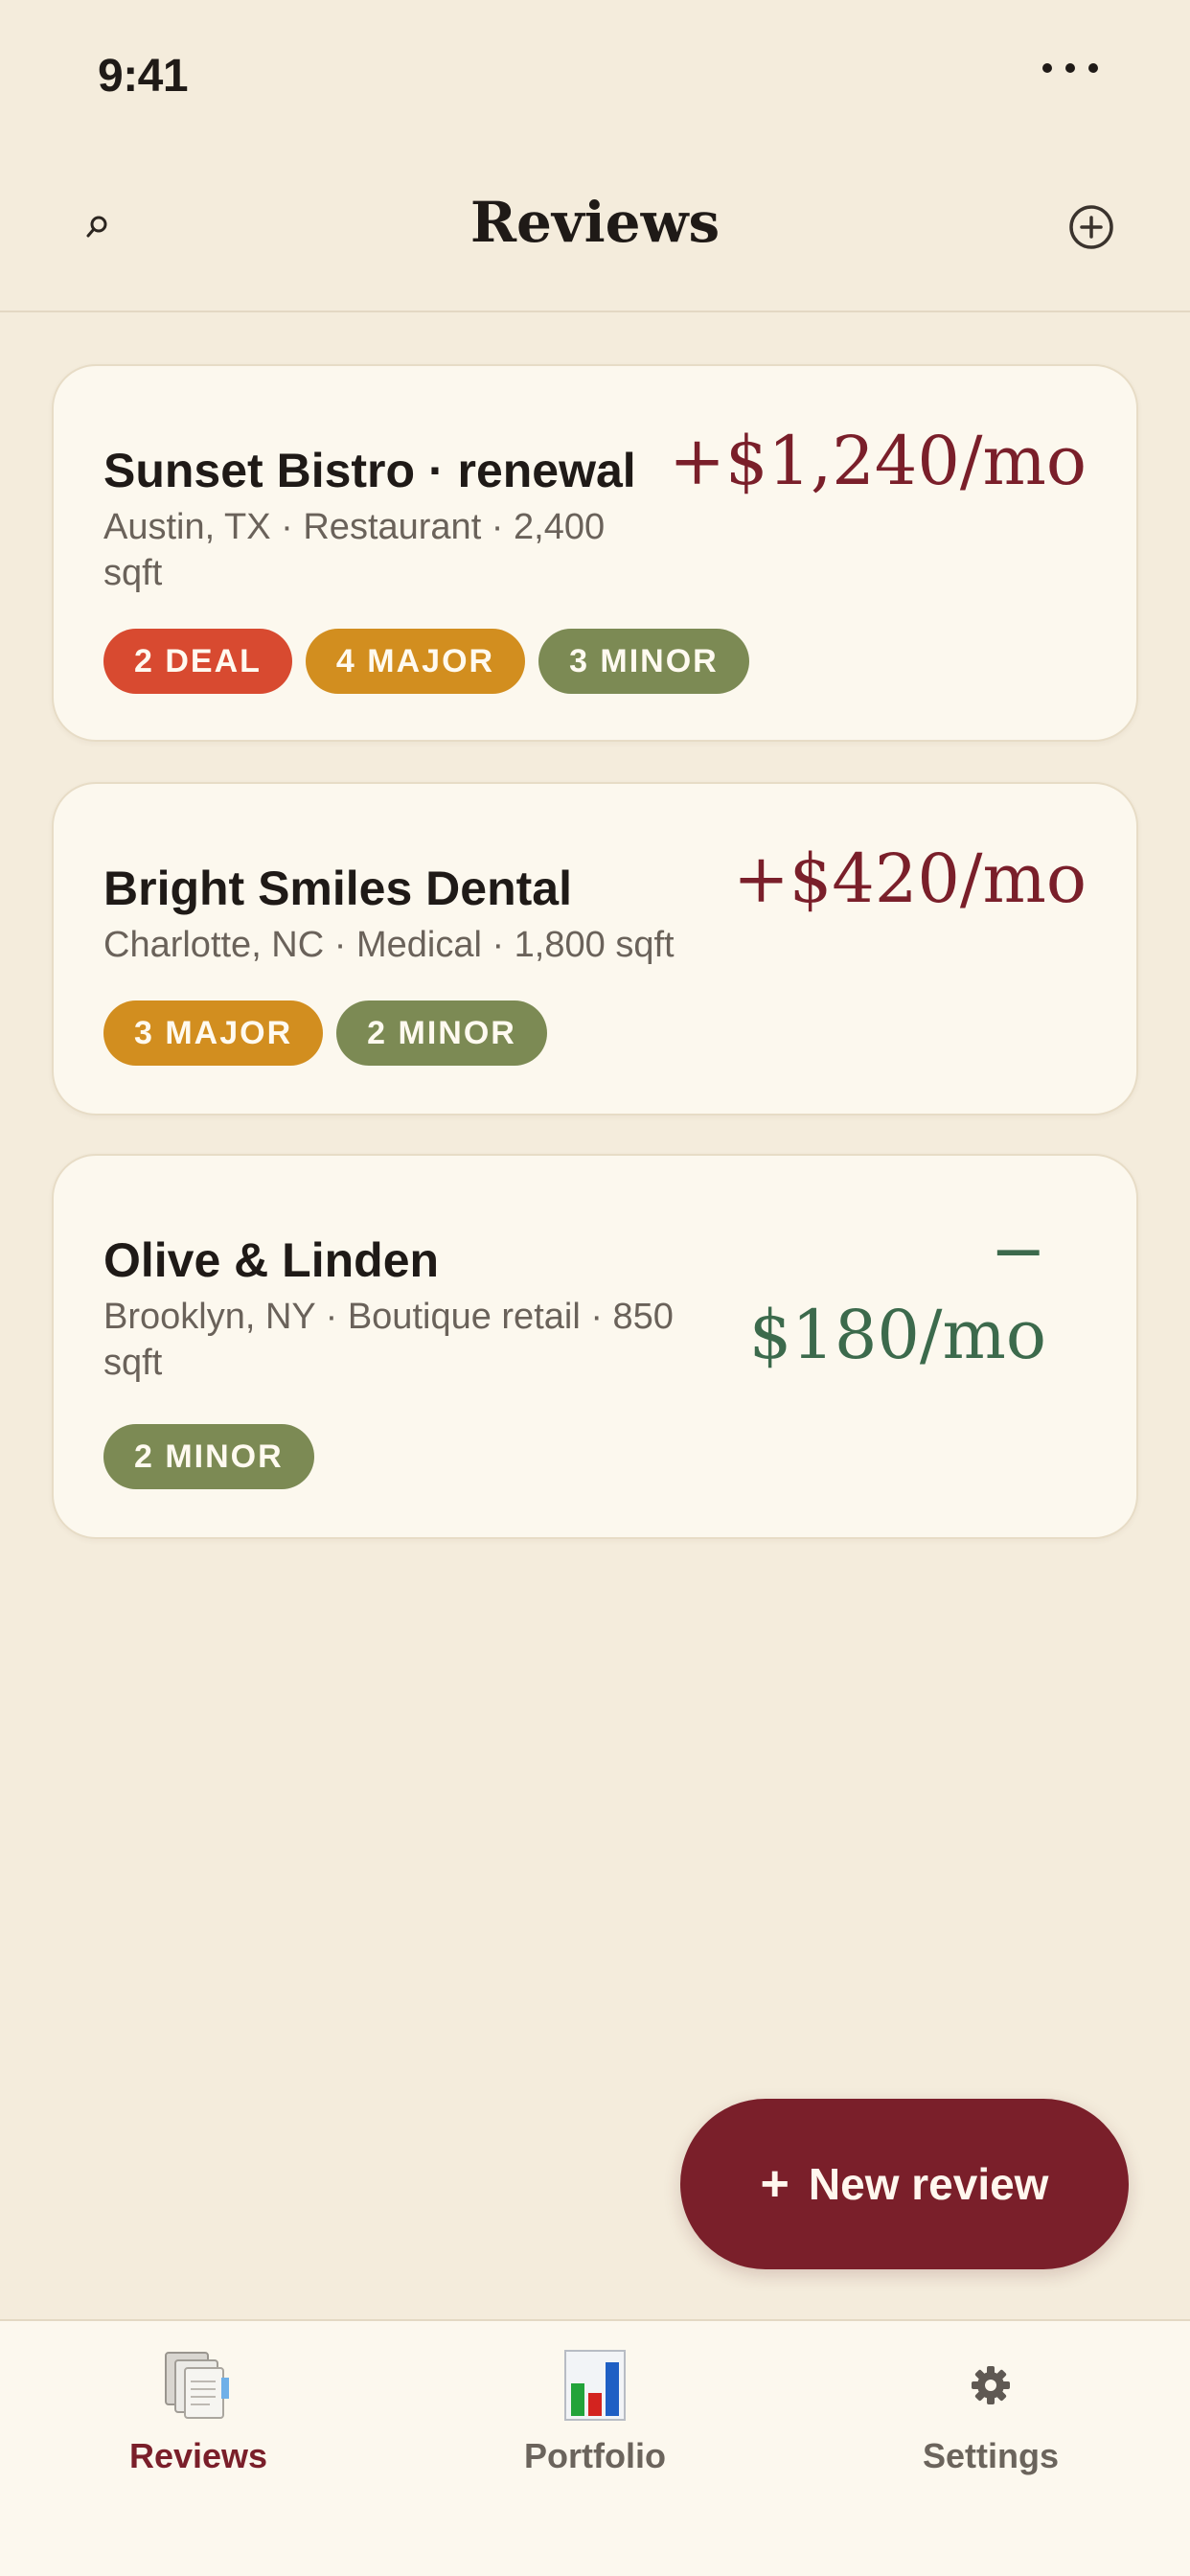 This screenshot has height=2576, width=1190. Describe the element at coordinates (198, 661) in the screenshot. I see `tag-deal: 2 DEAL` at that location.